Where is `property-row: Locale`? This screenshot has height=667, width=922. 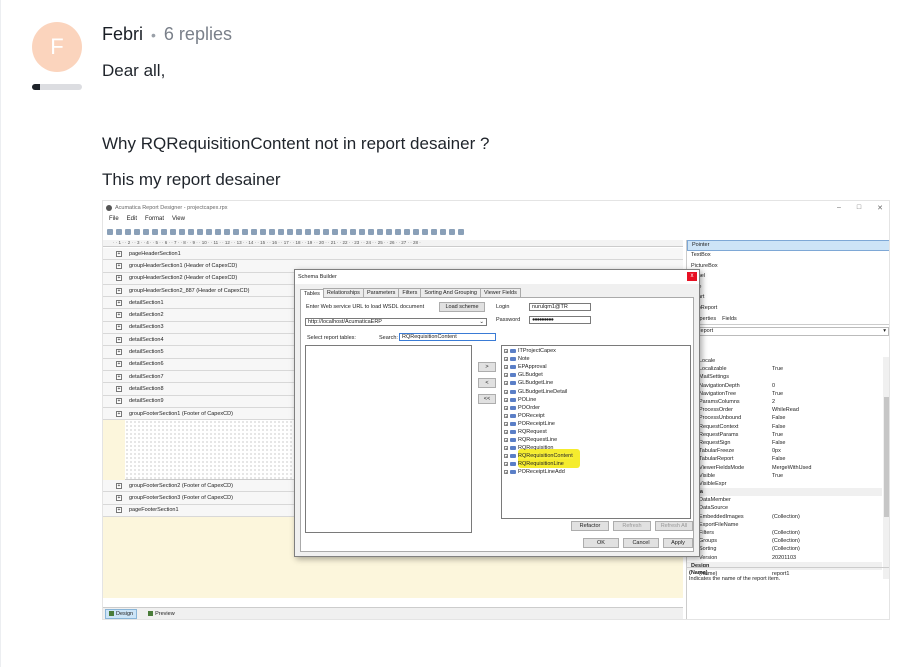
property-row: Locale is located at coordinates (784, 361).